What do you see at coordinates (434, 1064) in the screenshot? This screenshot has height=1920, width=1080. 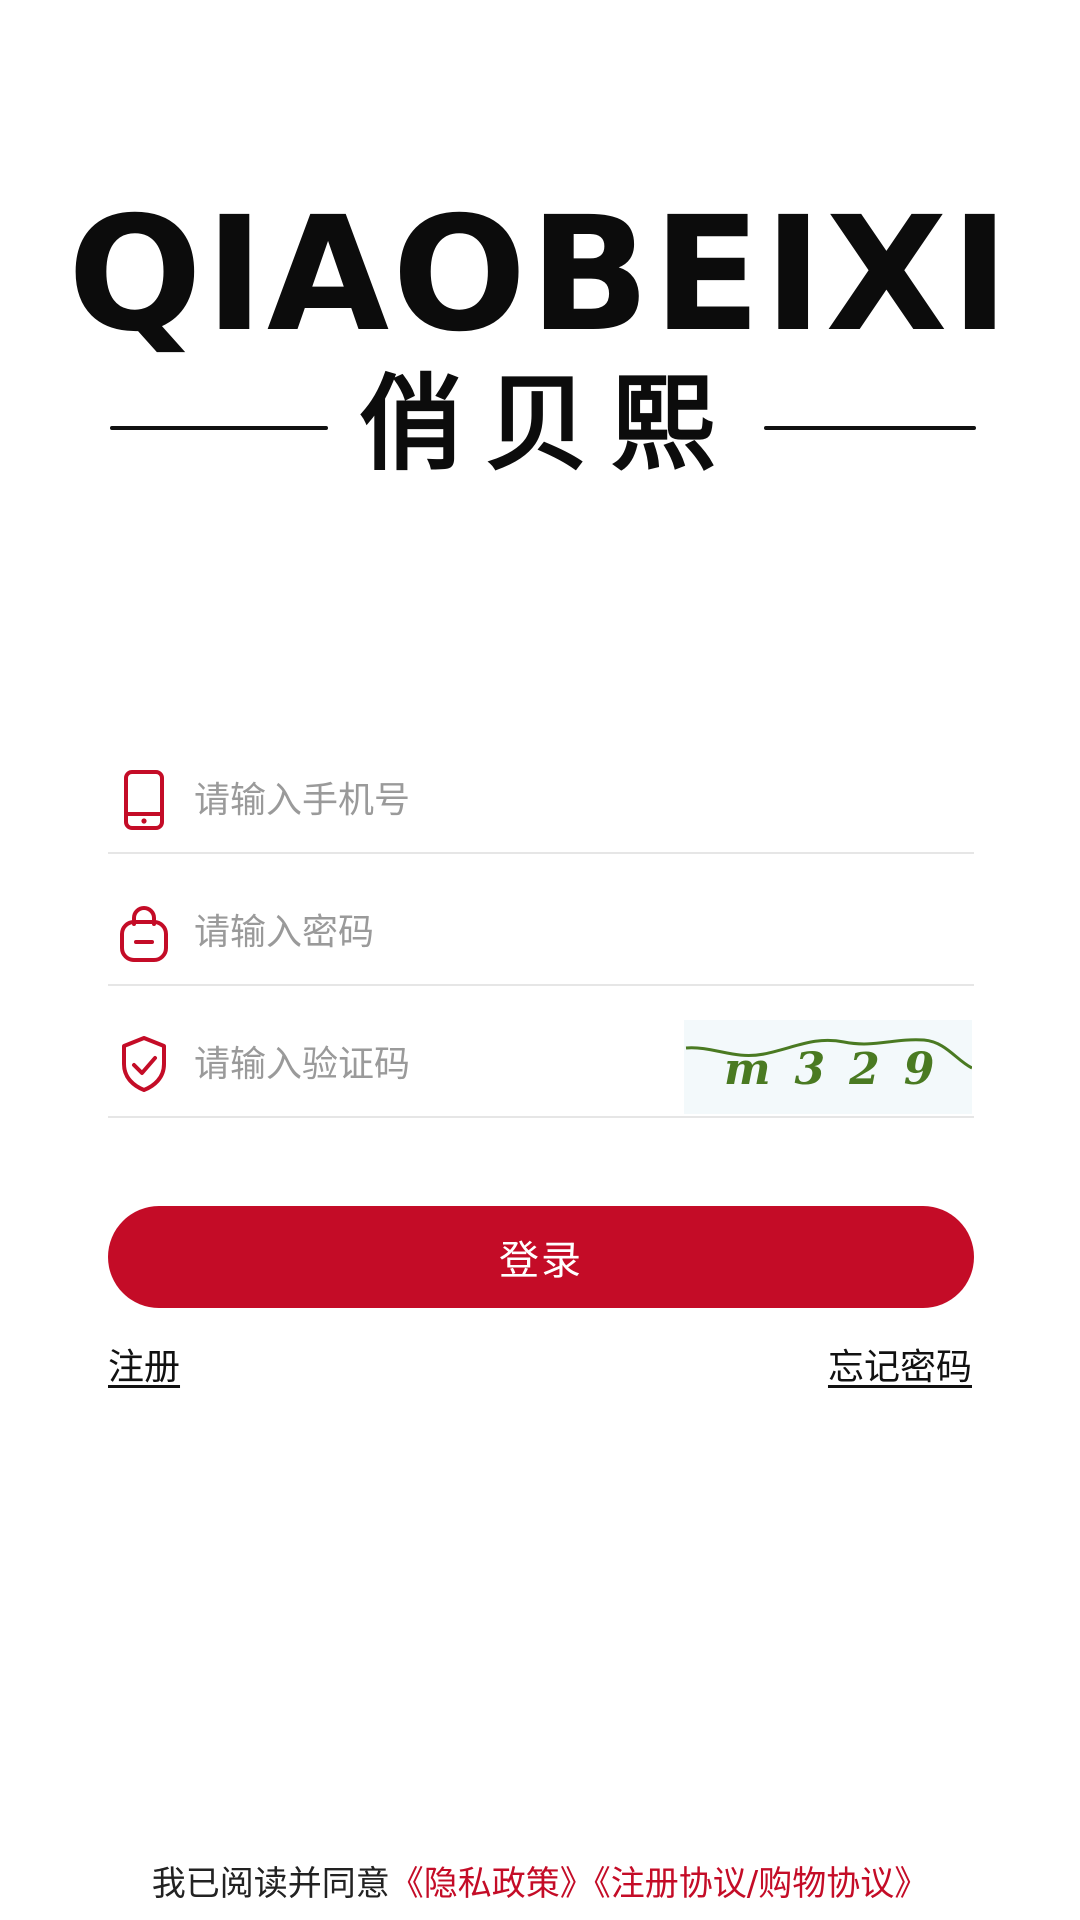 I see `captcha-input` at bounding box center [434, 1064].